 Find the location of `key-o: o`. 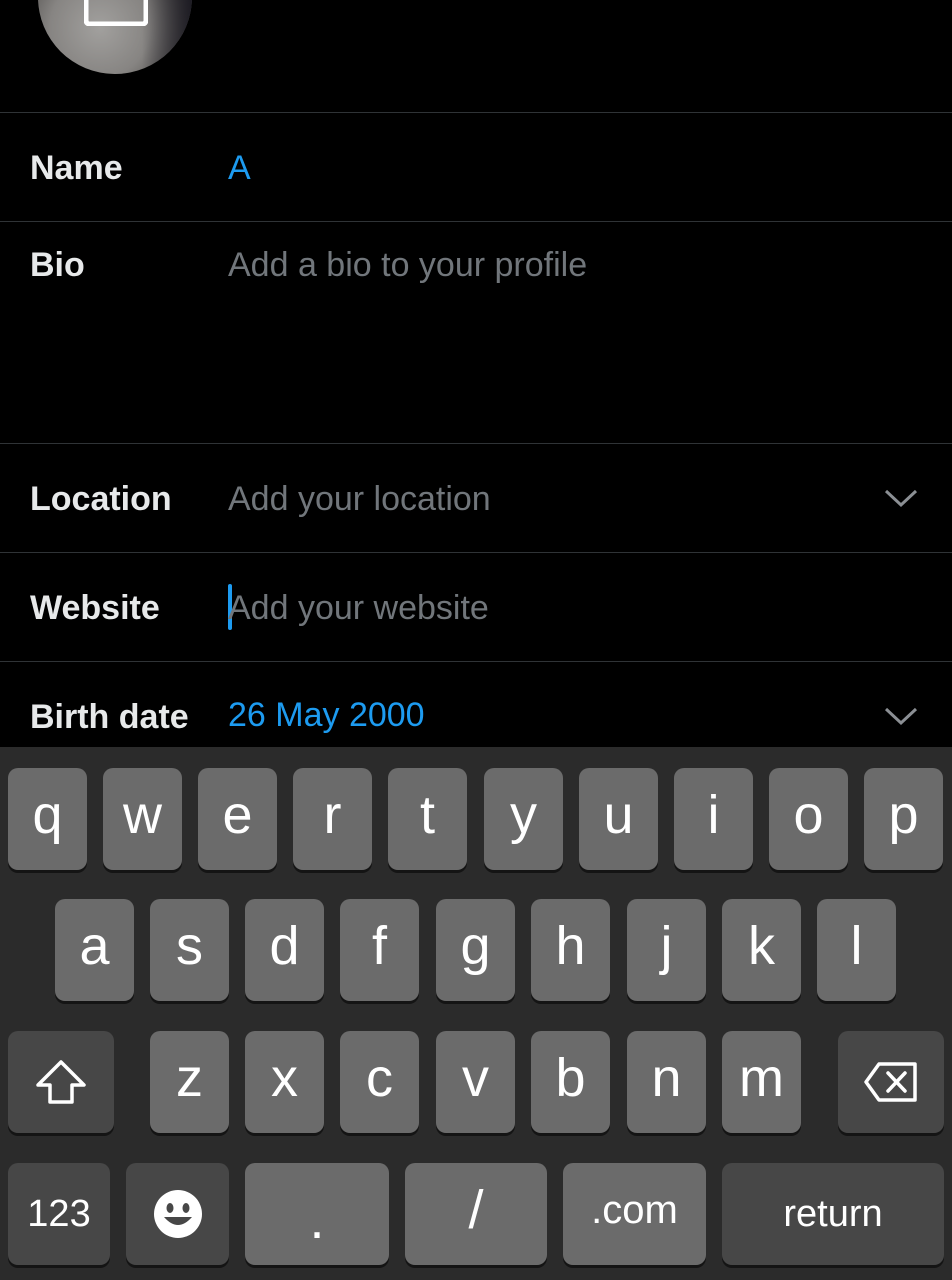

key-o: o is located at coordinates (808, 819).